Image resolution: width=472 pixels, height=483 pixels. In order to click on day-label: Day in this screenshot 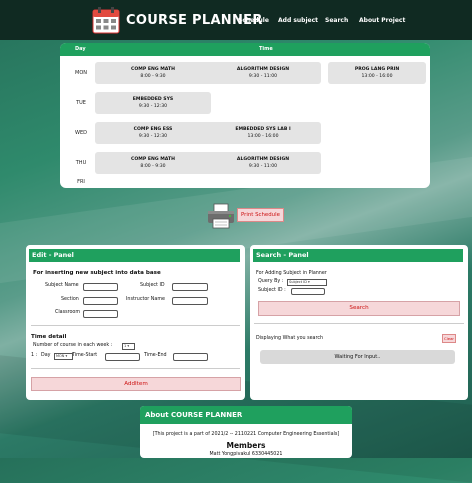, I will do `click(46, 355)`.